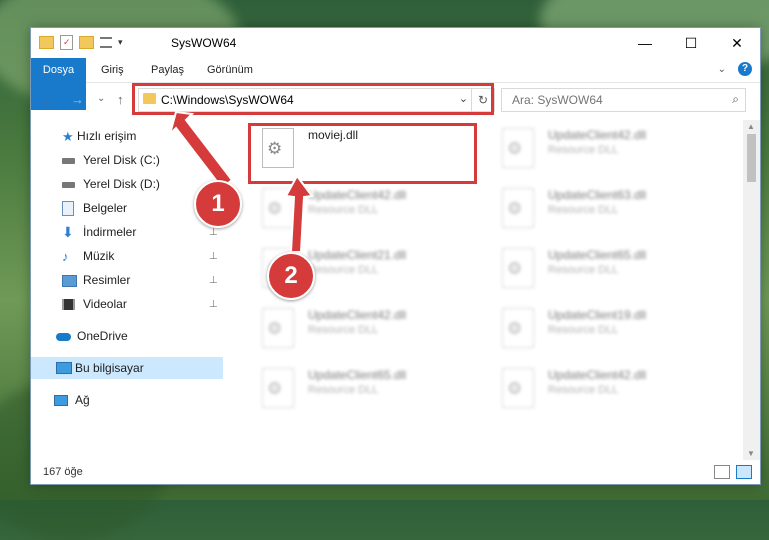  Describe the element at coordinates (105, 208) in the screenshot. I see `sidebar-item-label: Belgeler` at that location.